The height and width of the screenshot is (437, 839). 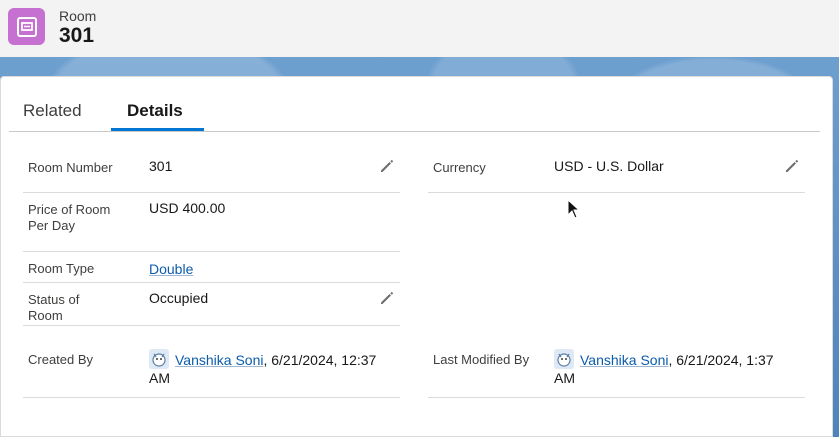 I want to click on field-value: Vanshika Soni, 6/21/2024, 12:37 AM, so click(x=274, y=368).